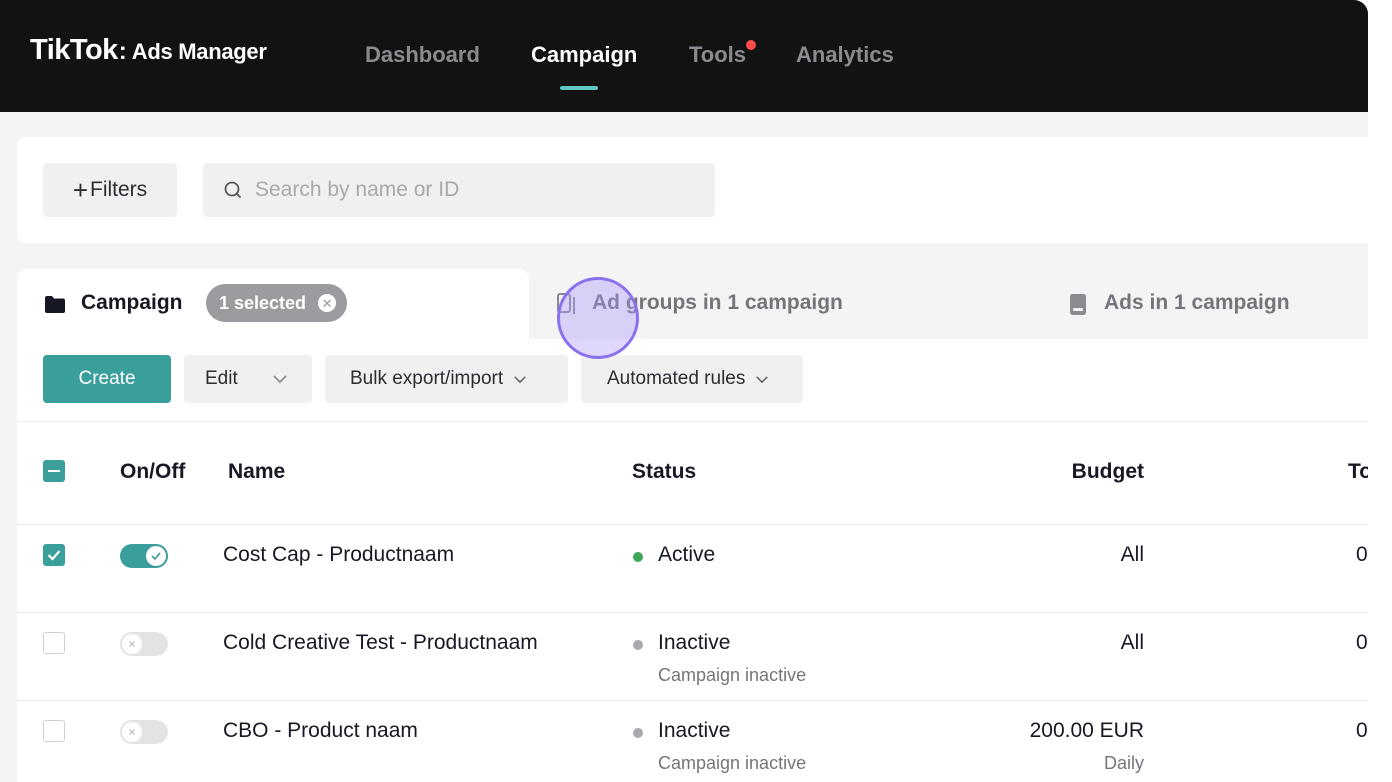 The width and height of the screenshot is (1392, 782). I want to click on automated-rules-dropdown: Automated rules, so click(692, 379).